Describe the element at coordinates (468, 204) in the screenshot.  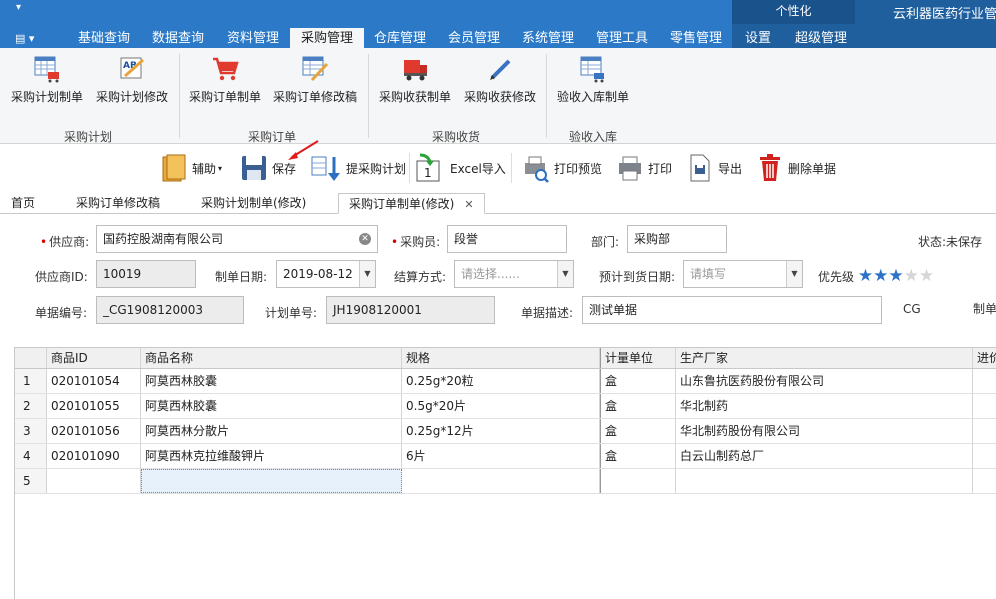
I see `close-tab-icon: ✕` at that location.